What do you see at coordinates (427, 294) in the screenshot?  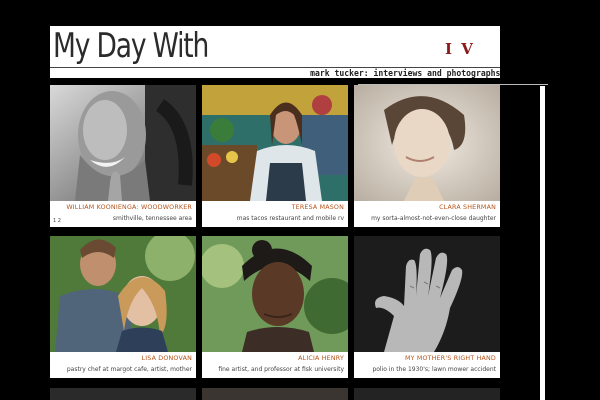 I see `portrait-photo-hand` at bounding box center [427, 294].